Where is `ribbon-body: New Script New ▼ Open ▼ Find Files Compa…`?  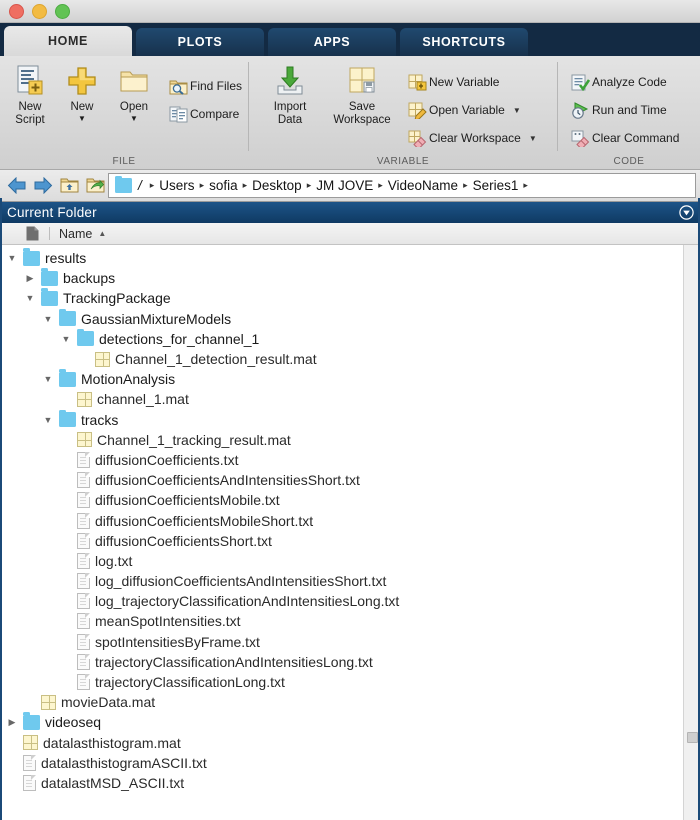 ribbon-body: New Script New ▼ Open ▼ Find Files Compa… is located at coordinates (350, 113).